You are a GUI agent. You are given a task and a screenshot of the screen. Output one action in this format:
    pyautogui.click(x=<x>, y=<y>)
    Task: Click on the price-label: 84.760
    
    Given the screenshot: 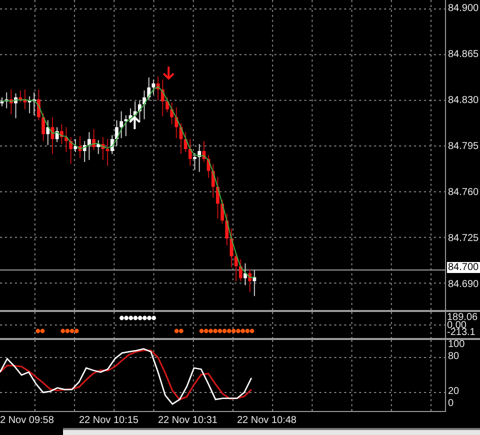 What is the action you would take?
    pyautogui.click(x=463, y=193)
    